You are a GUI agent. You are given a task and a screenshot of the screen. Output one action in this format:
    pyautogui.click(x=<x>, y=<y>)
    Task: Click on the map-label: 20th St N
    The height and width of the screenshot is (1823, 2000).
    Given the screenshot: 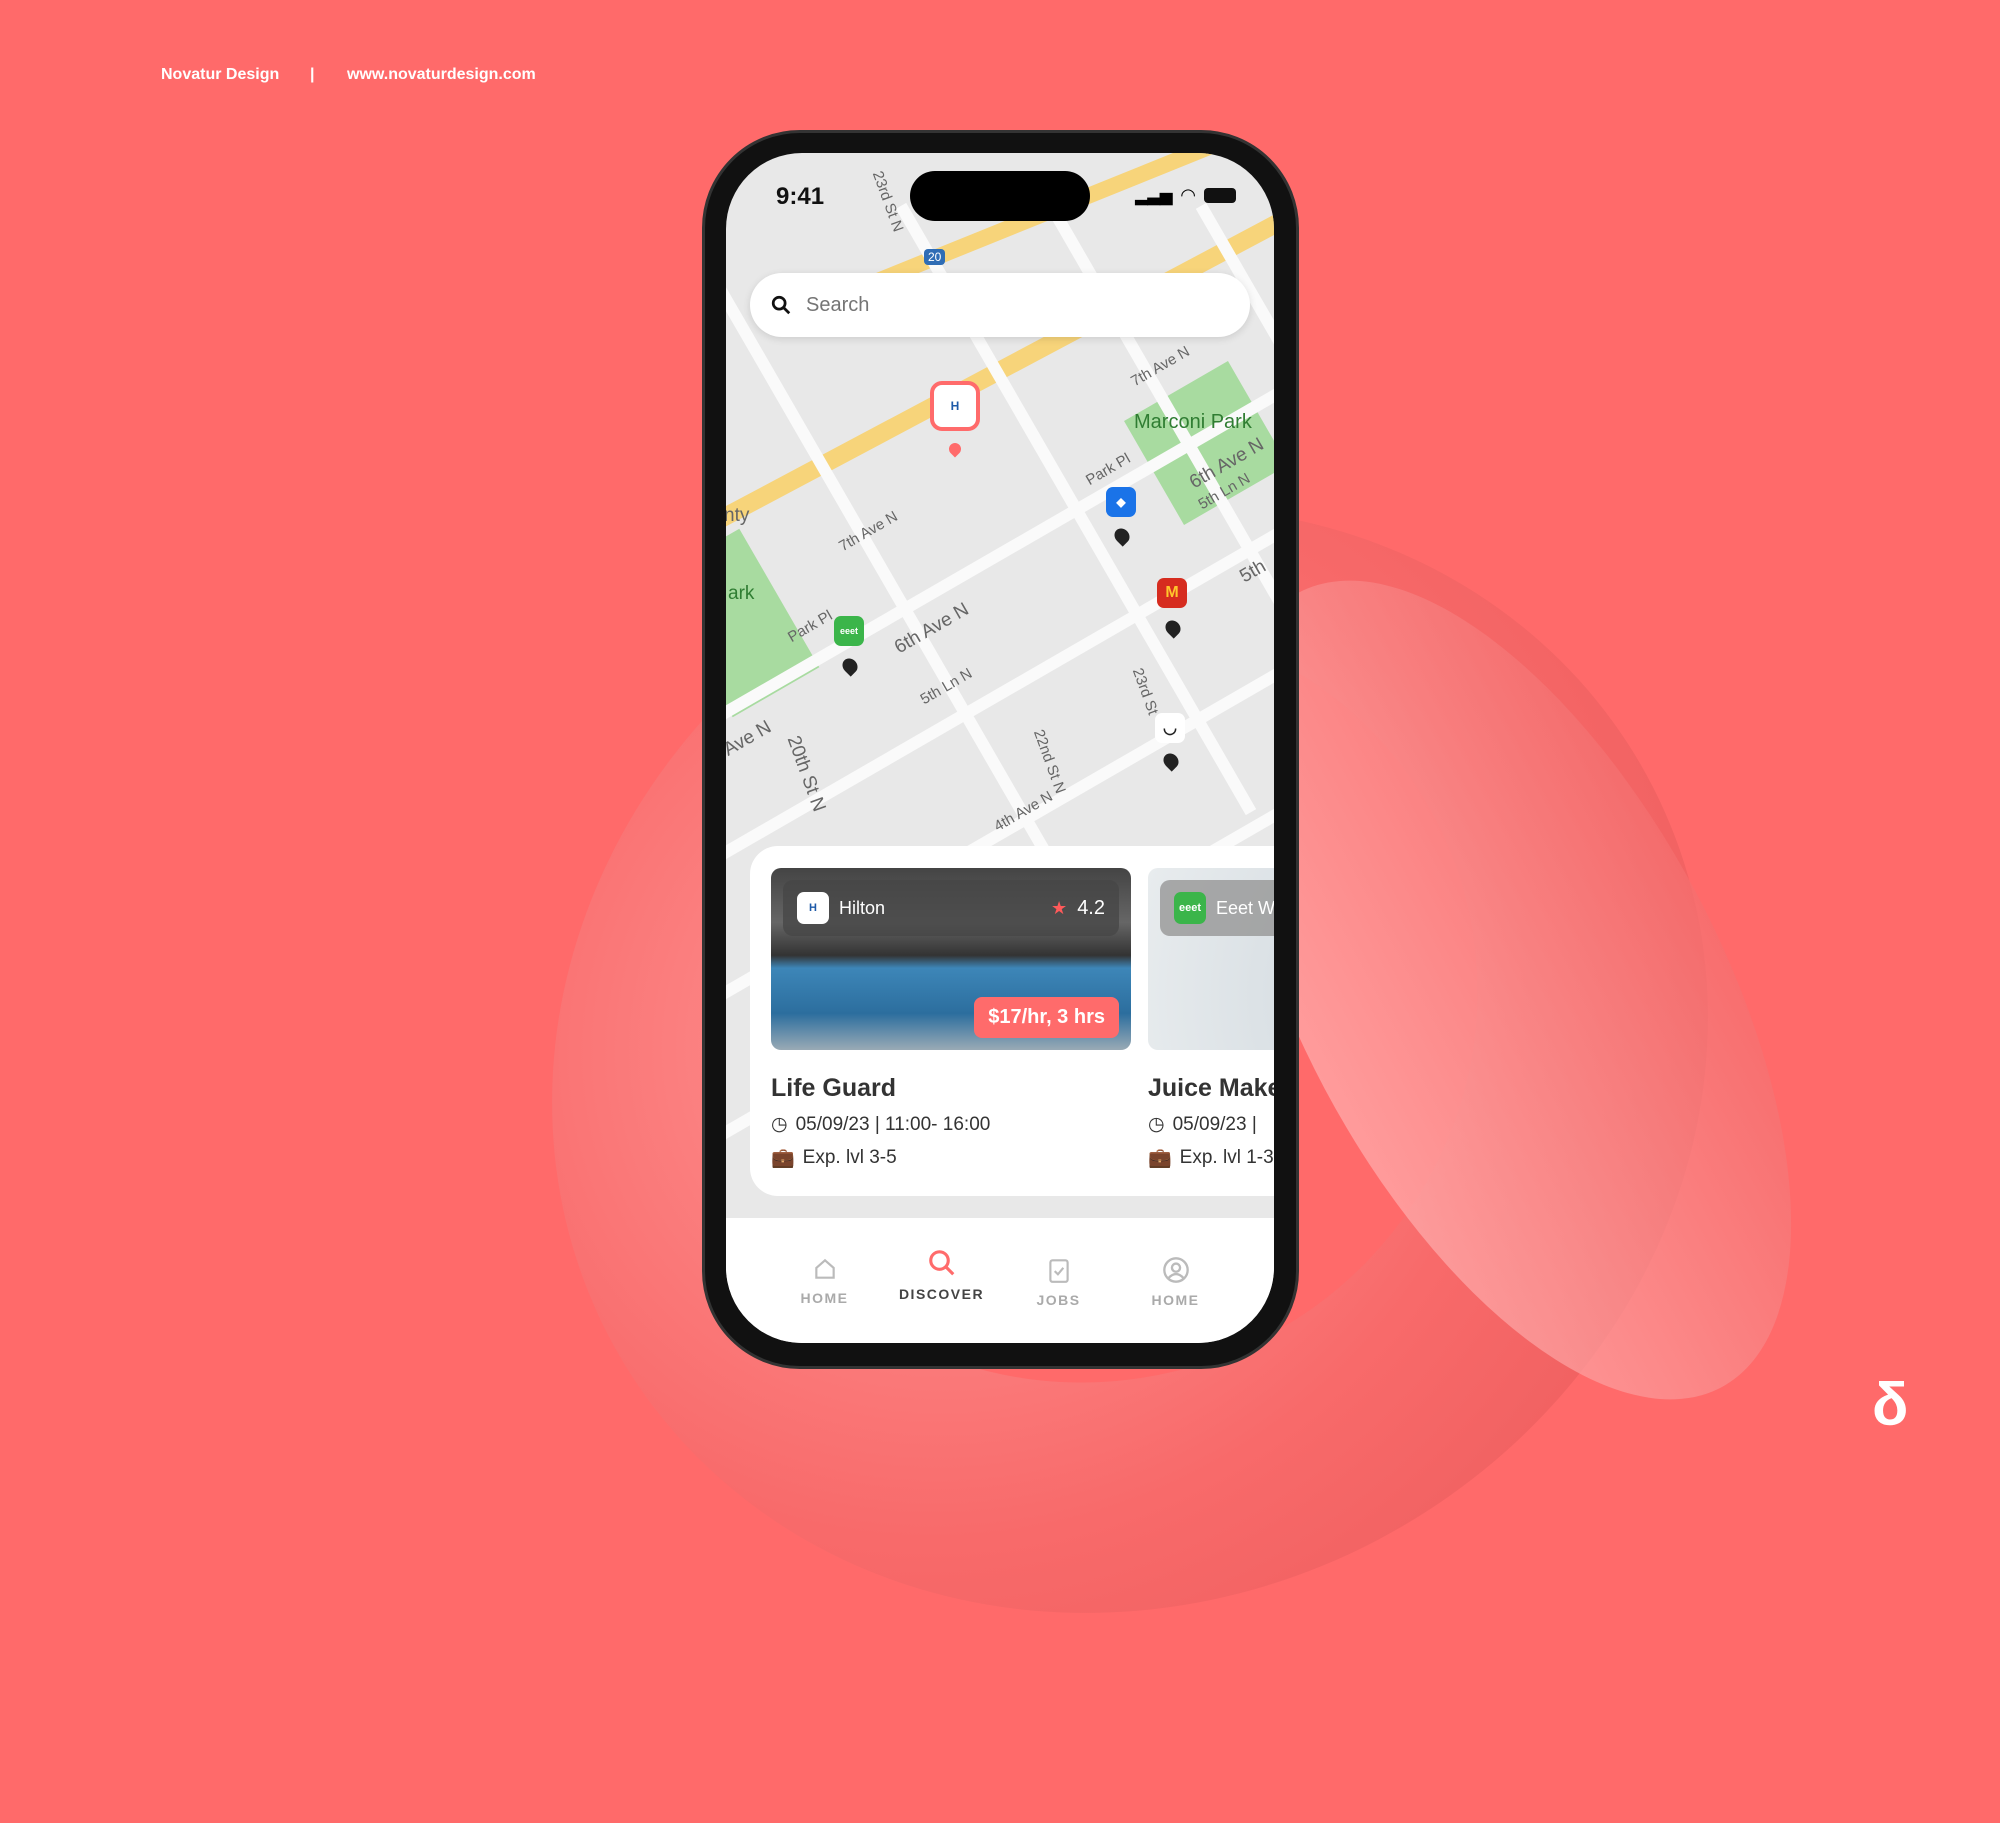 What is the action you would take?
    pyautogui.click(x=806, y=774)
    